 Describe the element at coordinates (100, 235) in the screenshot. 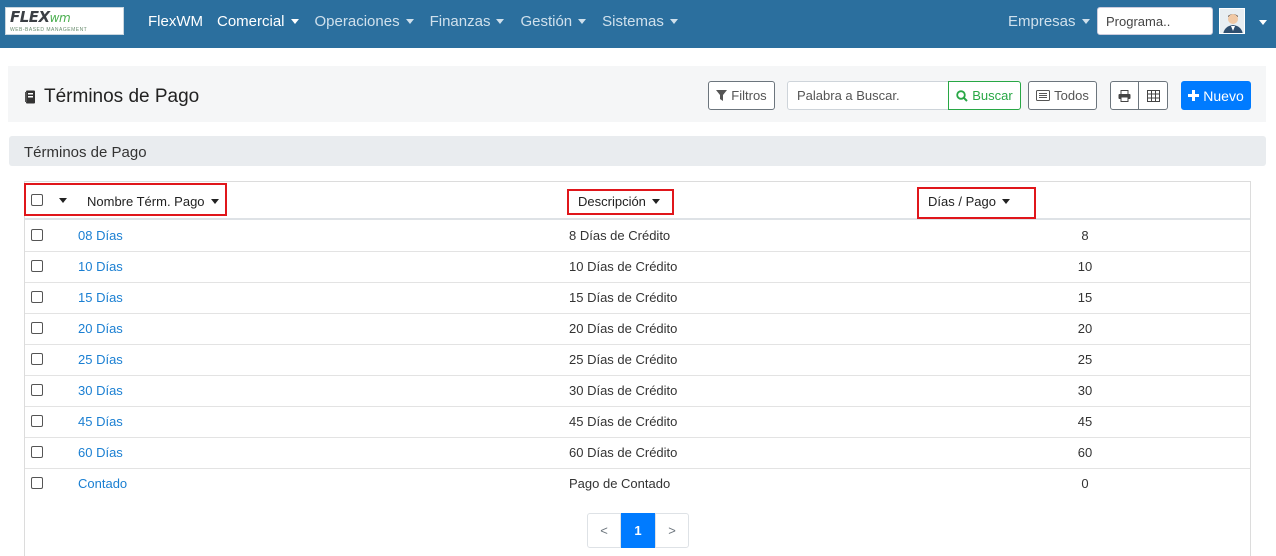

I see `term-name-link: 08 Días` at that location.